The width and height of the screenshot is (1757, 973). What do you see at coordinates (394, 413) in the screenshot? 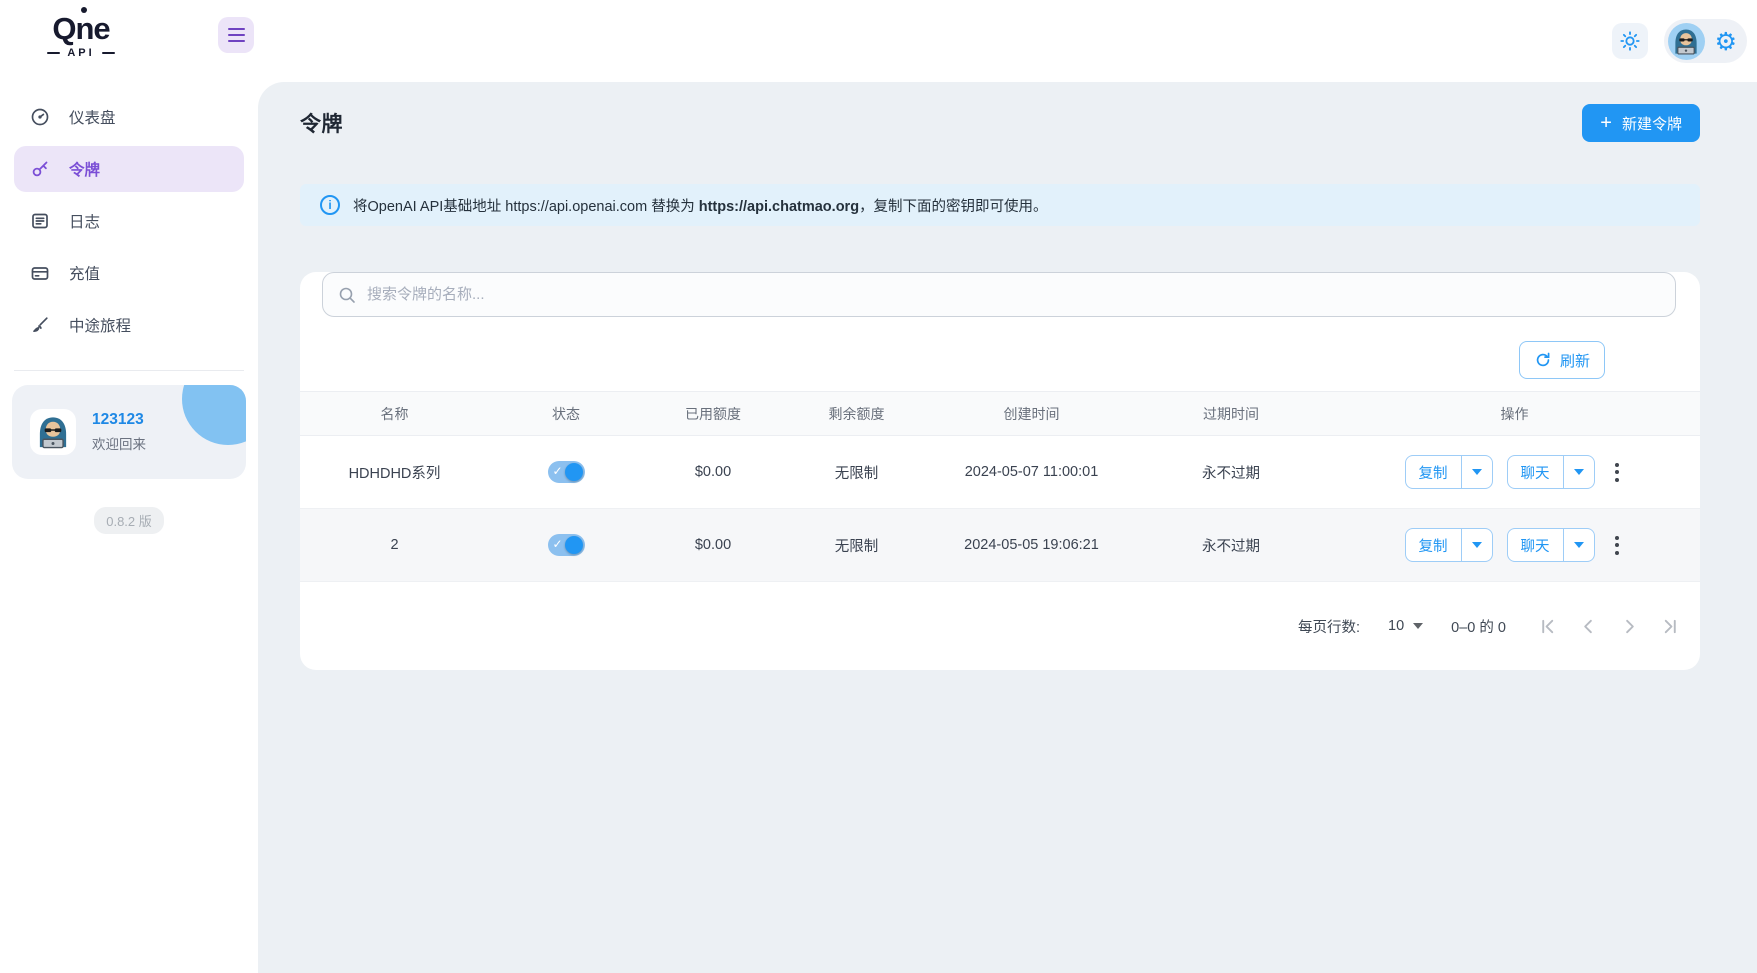
I see `header-name: 名称` at bounding box center [394, 413].